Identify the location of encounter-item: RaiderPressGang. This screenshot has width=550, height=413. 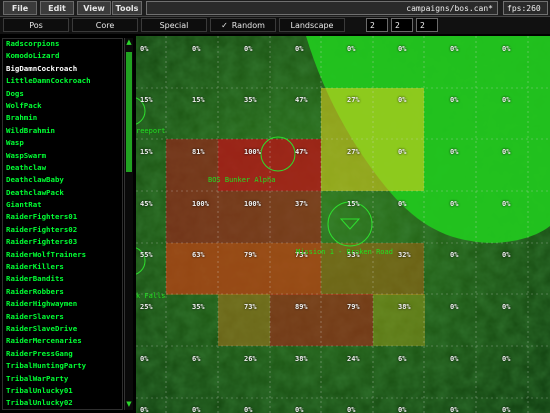
(62, 355).